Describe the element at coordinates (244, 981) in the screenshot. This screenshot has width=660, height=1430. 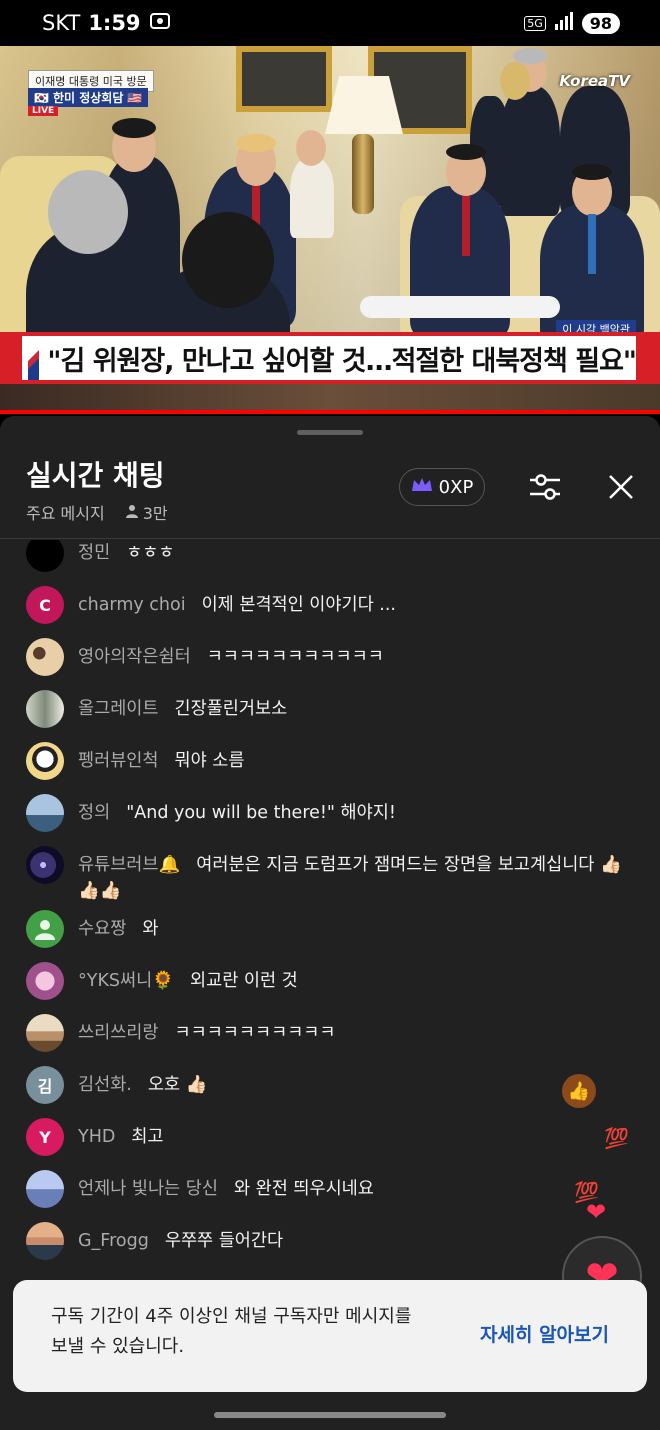
I see `message-text: 외교란 이런 것` at that location.